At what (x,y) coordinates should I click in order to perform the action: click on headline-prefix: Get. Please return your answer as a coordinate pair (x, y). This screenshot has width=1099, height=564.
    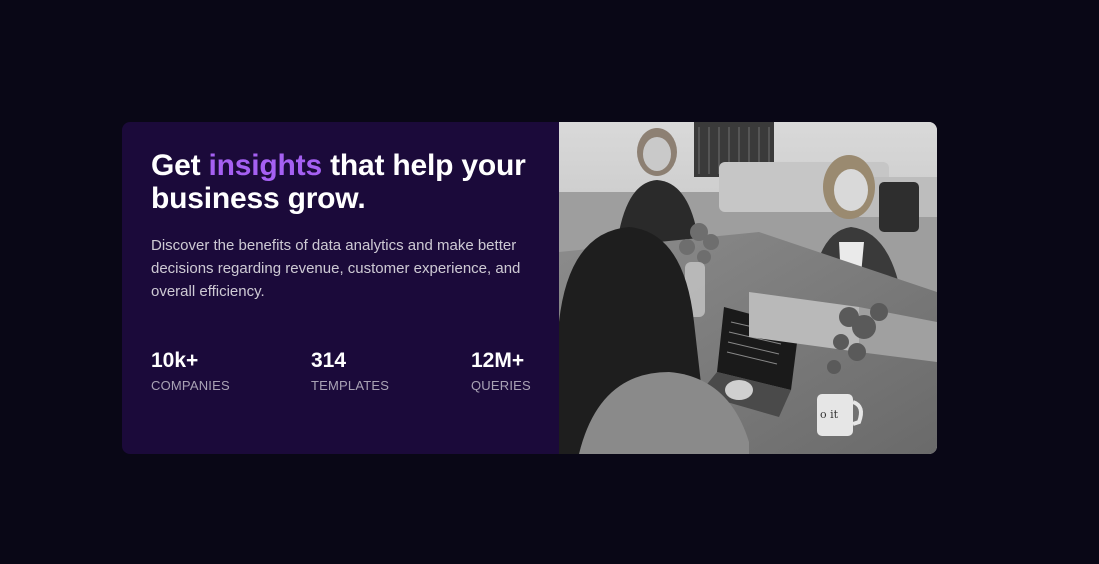
    Looking at the image, I should click on (180, 165).